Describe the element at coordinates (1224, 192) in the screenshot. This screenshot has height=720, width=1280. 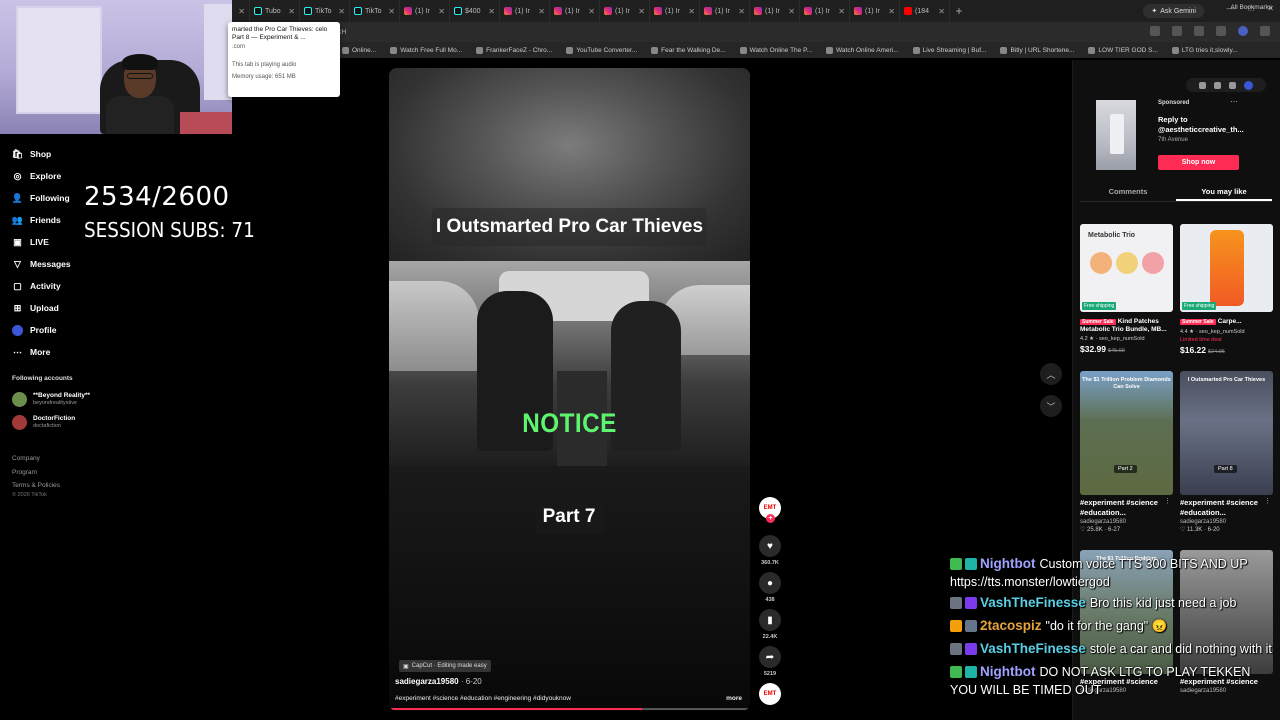
I see `tab-you-may-like: You may like` at that location.